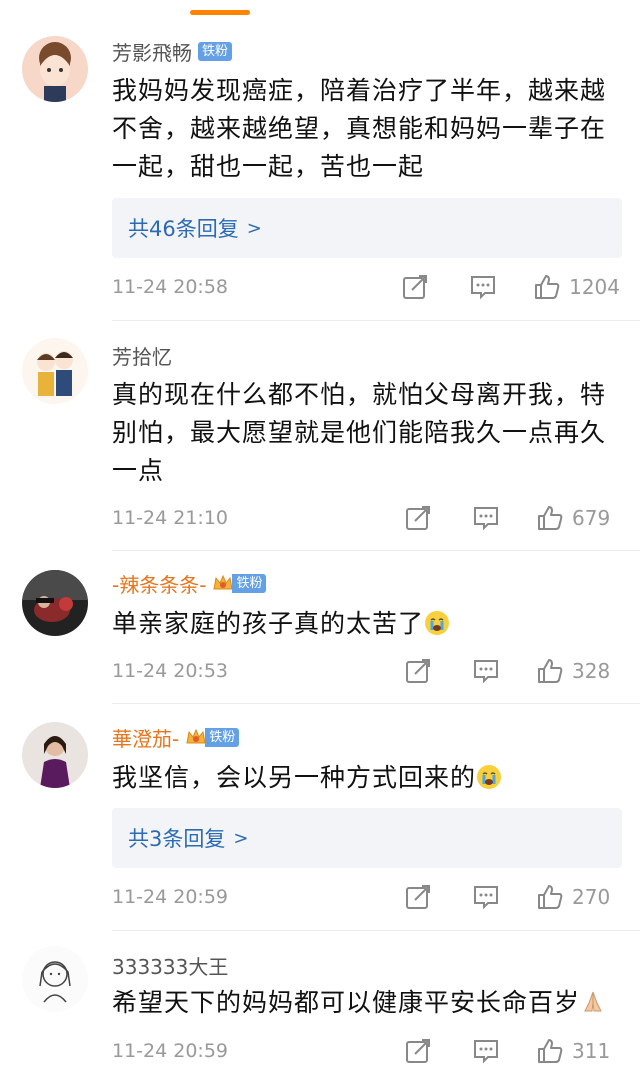  Describe the element at coordinates (170, 287) in the screenshot. I see `timestamp: 11-24 20:58` at that location.